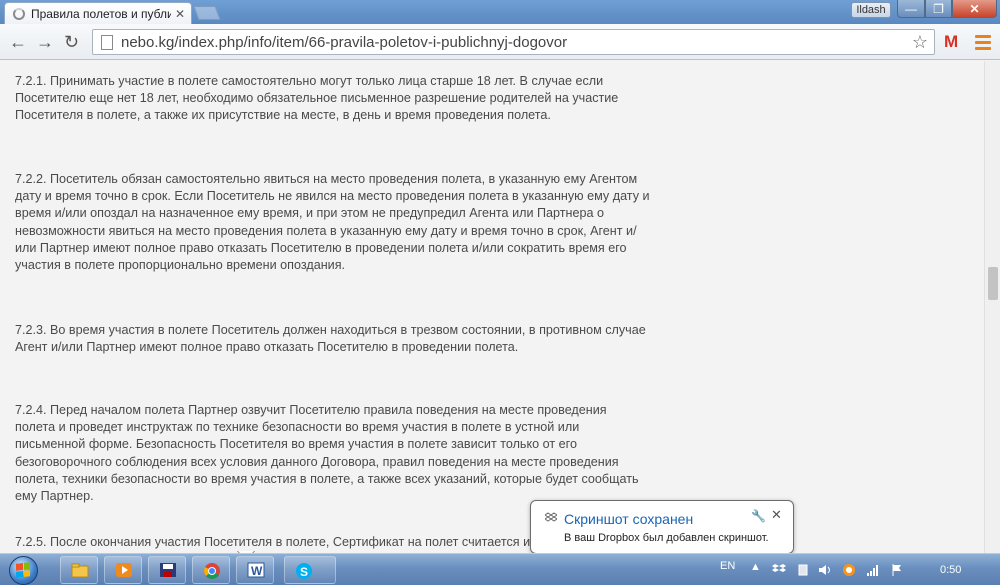  Describe the element at coordinates (107, 42) in the screenshot. I see `page-icon` at that location.